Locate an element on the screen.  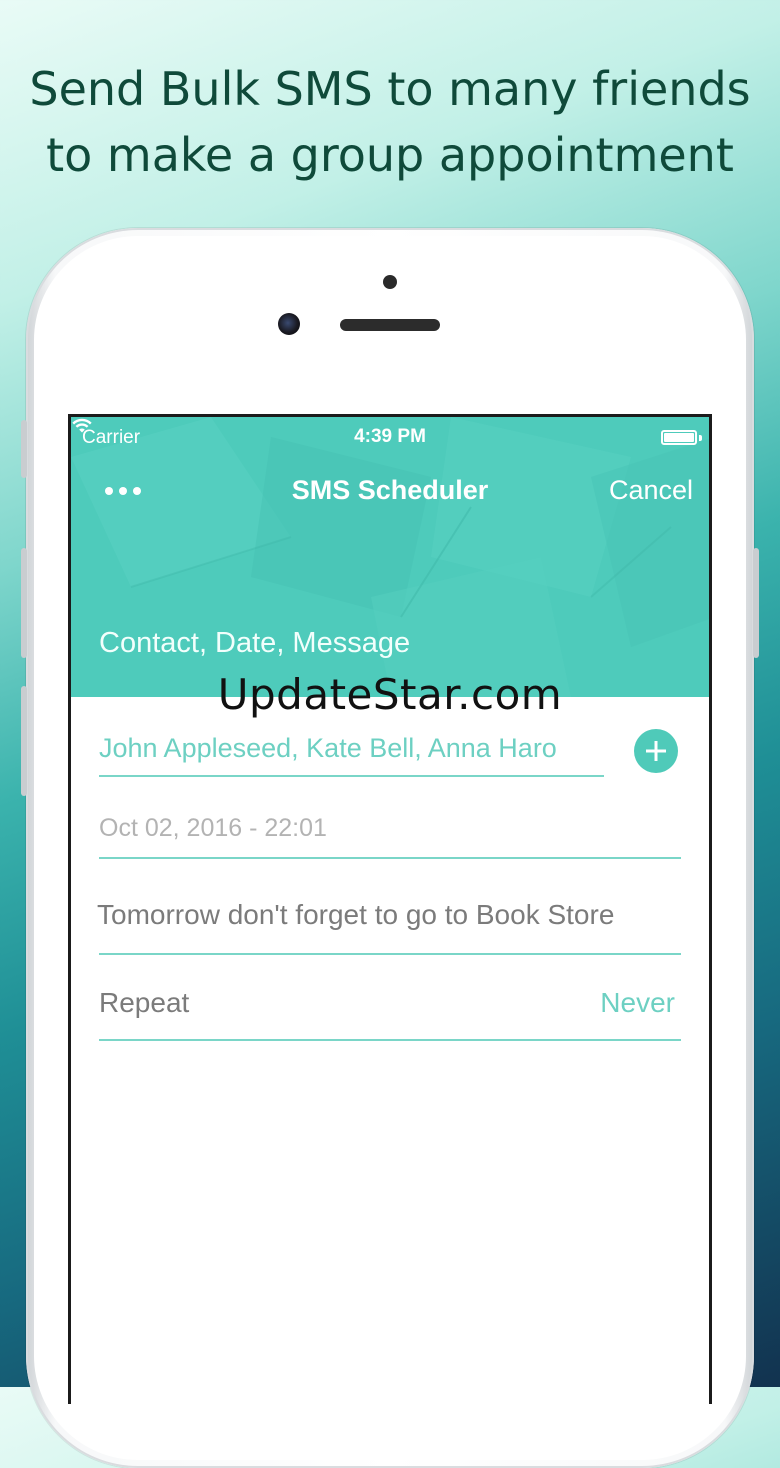
earpiece-speaker is located at coordinates (390, 325).